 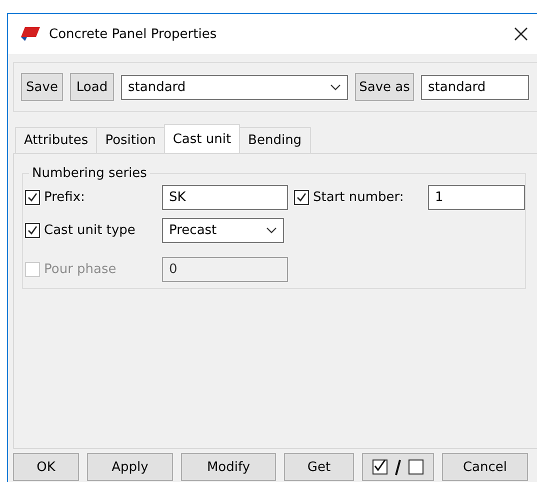 I want to click on tab: Bending, so click(x=275, y=140).